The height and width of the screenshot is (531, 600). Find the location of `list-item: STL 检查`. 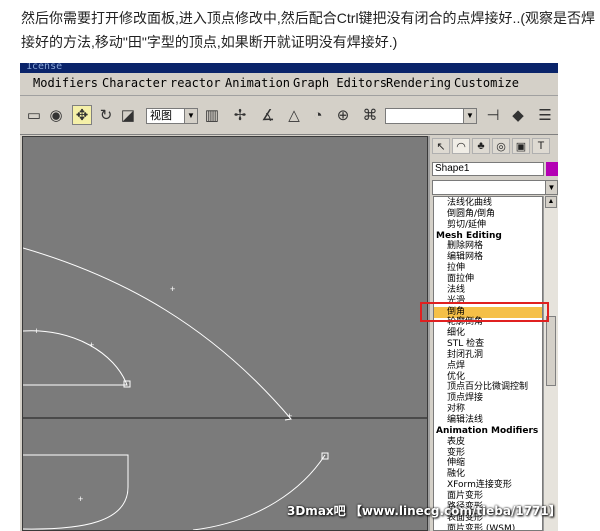

list-item: STL 检查 is located at coordinates (488, 344).